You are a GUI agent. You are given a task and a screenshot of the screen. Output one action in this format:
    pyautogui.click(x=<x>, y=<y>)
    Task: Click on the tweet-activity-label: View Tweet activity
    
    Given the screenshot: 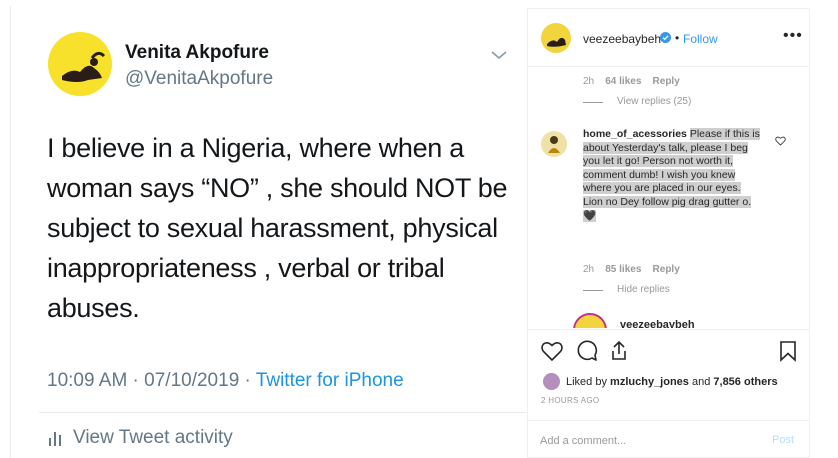 What is the action you would take?
    pyautogui.click(x=153, y=437)
    